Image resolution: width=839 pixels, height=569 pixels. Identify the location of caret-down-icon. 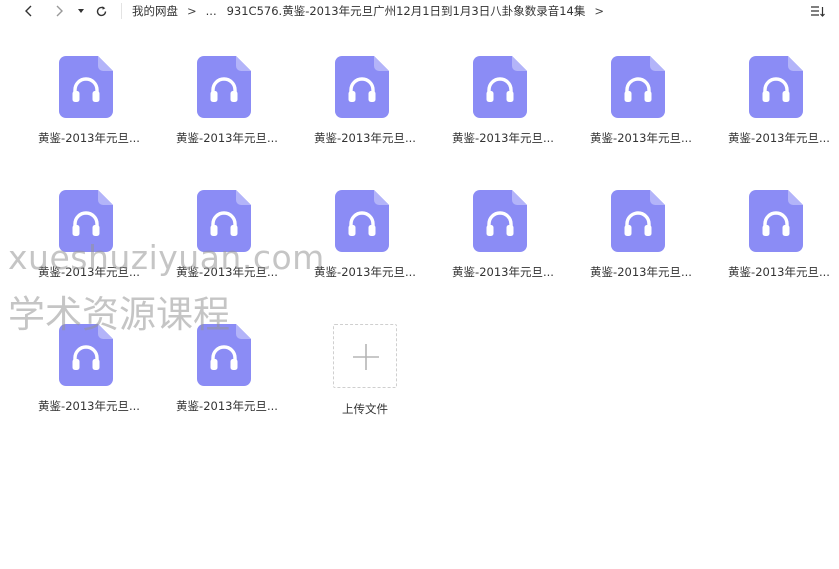
(81, 11).